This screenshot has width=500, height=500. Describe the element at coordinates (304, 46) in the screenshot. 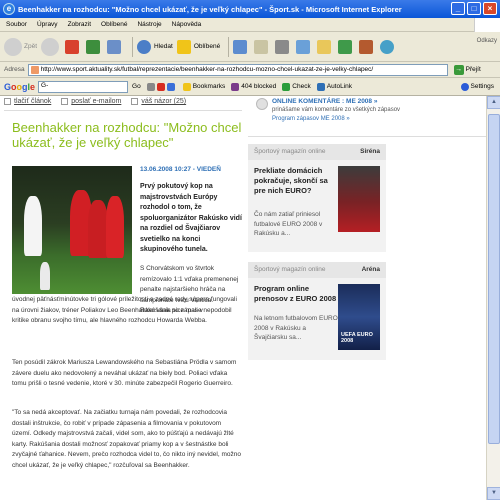

I see `edit-button` at that location.